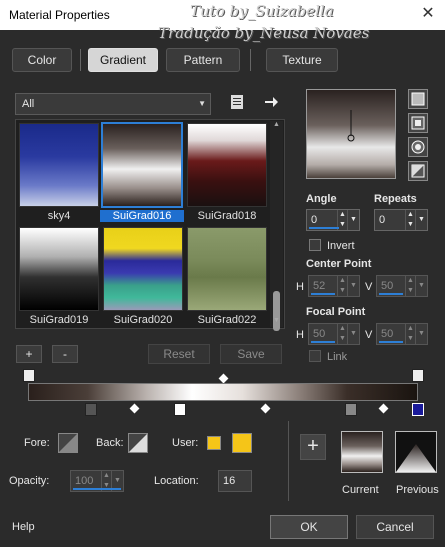  Describe the element at coordinates (42, 60) in the screenshot. I see `tab-color: Color` at that location.